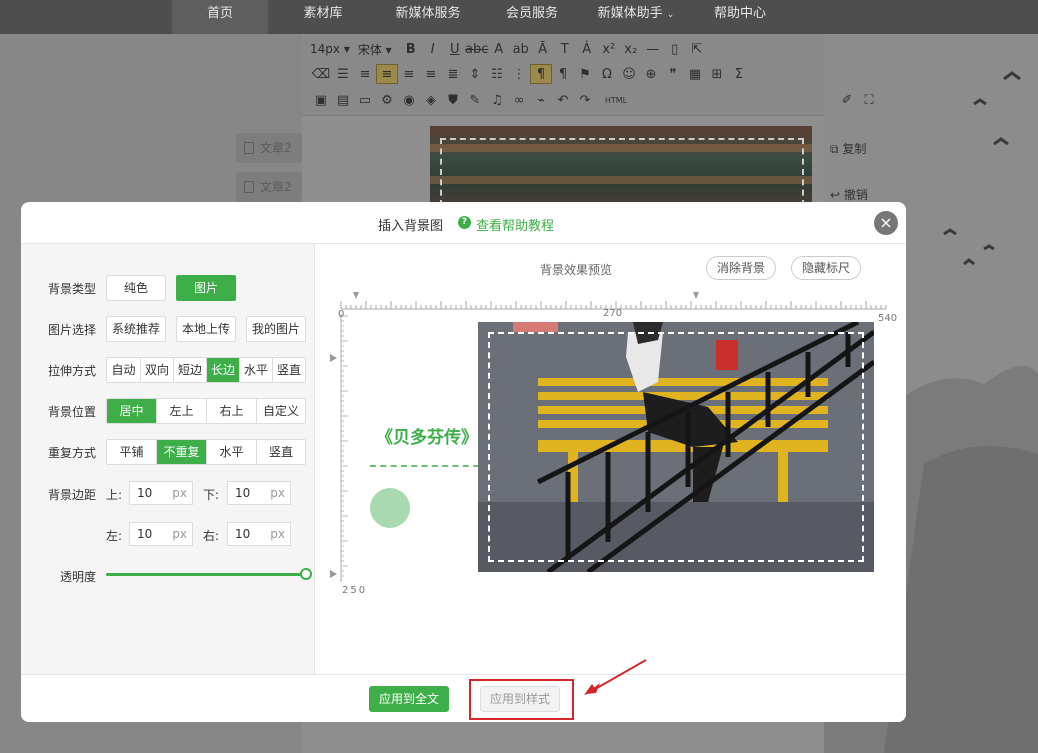 This screenshot has height=753, width=1038. Describe the element at coordinates (860, 149) in the screenshot. I see `copy-button: ⧉ 复制` at that location.